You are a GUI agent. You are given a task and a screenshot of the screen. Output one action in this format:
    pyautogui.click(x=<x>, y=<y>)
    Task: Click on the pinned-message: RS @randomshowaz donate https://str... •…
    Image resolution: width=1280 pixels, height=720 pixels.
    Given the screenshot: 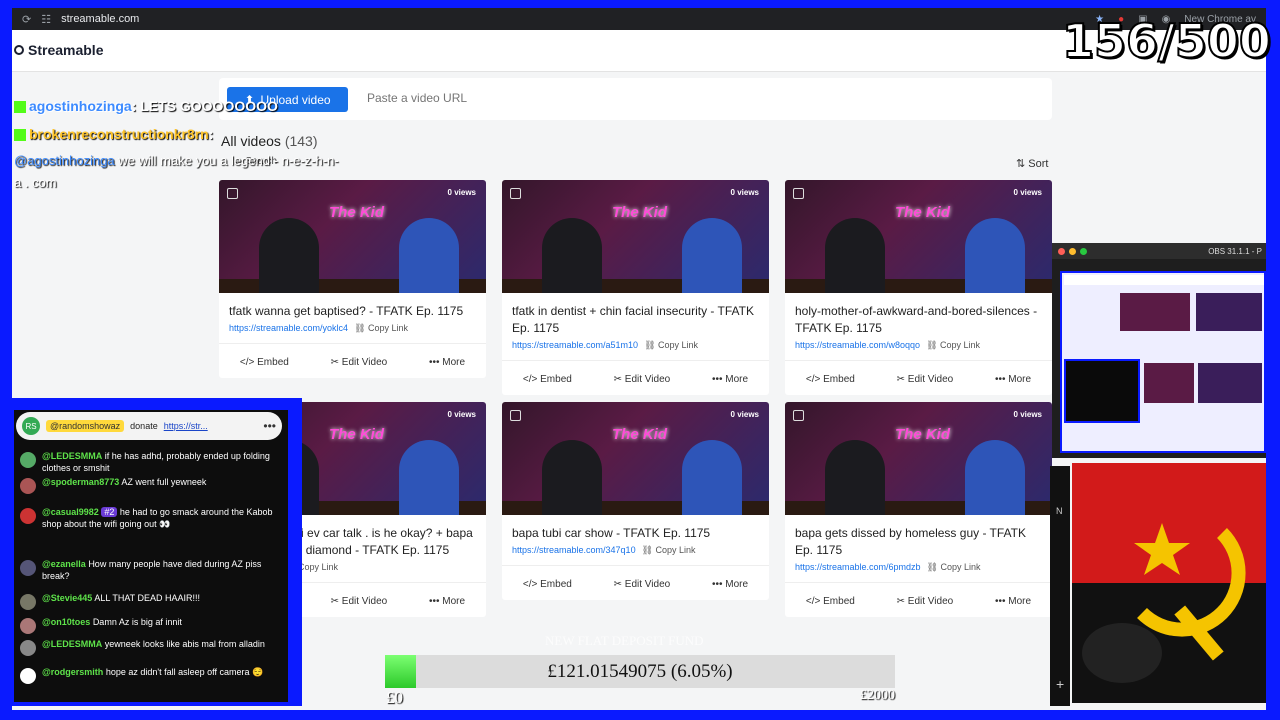 What is the action you would take?
    pyautogui.click(x=149, y=426)
    